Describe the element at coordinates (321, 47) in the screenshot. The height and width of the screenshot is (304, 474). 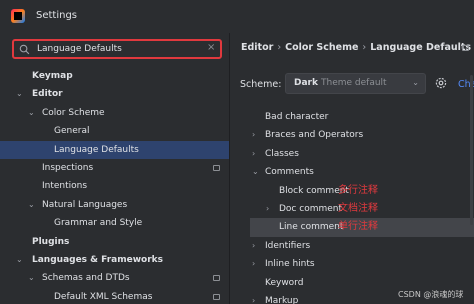
I see `breadcrumb-color-scheme: Color Scheme` at that location.